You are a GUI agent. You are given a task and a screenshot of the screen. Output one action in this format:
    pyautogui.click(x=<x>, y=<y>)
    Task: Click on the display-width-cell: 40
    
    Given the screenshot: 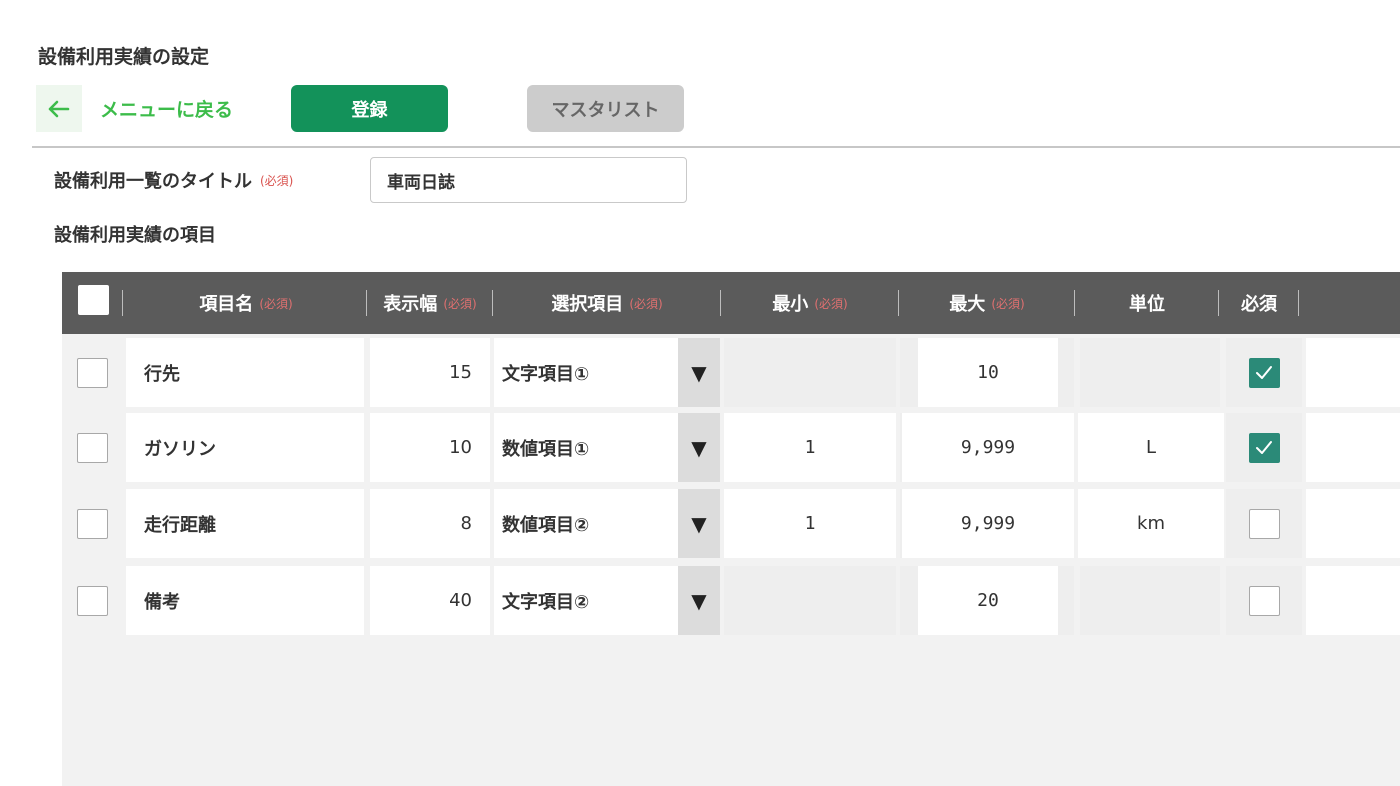 What is the action you would take?
    pyautogui.click(x=430, y=600)
    